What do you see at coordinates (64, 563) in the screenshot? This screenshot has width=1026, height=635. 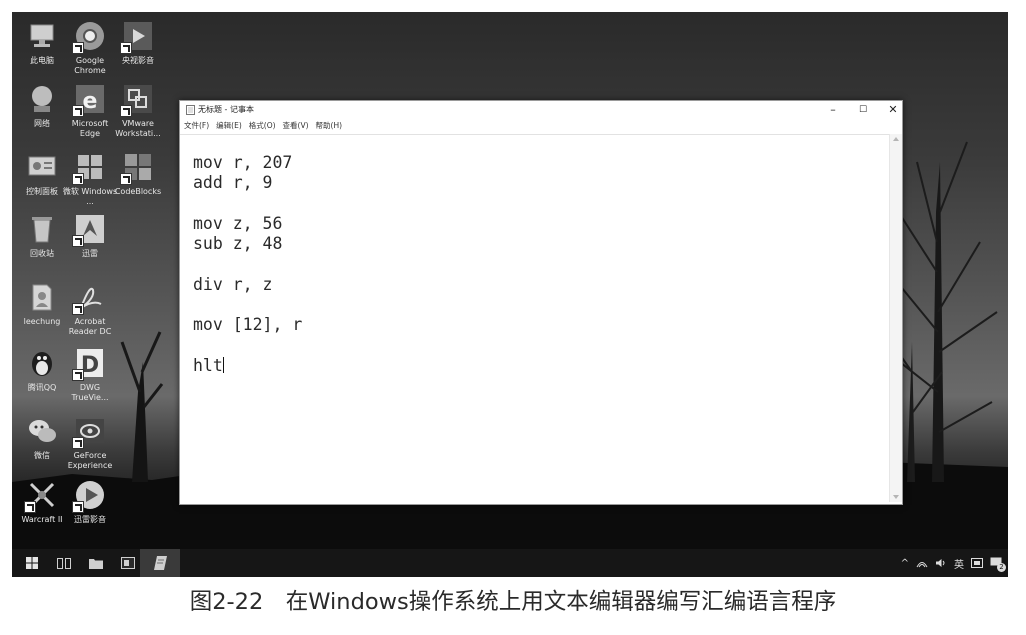 I see `task-view-icon` at bounding box center [64, 563].